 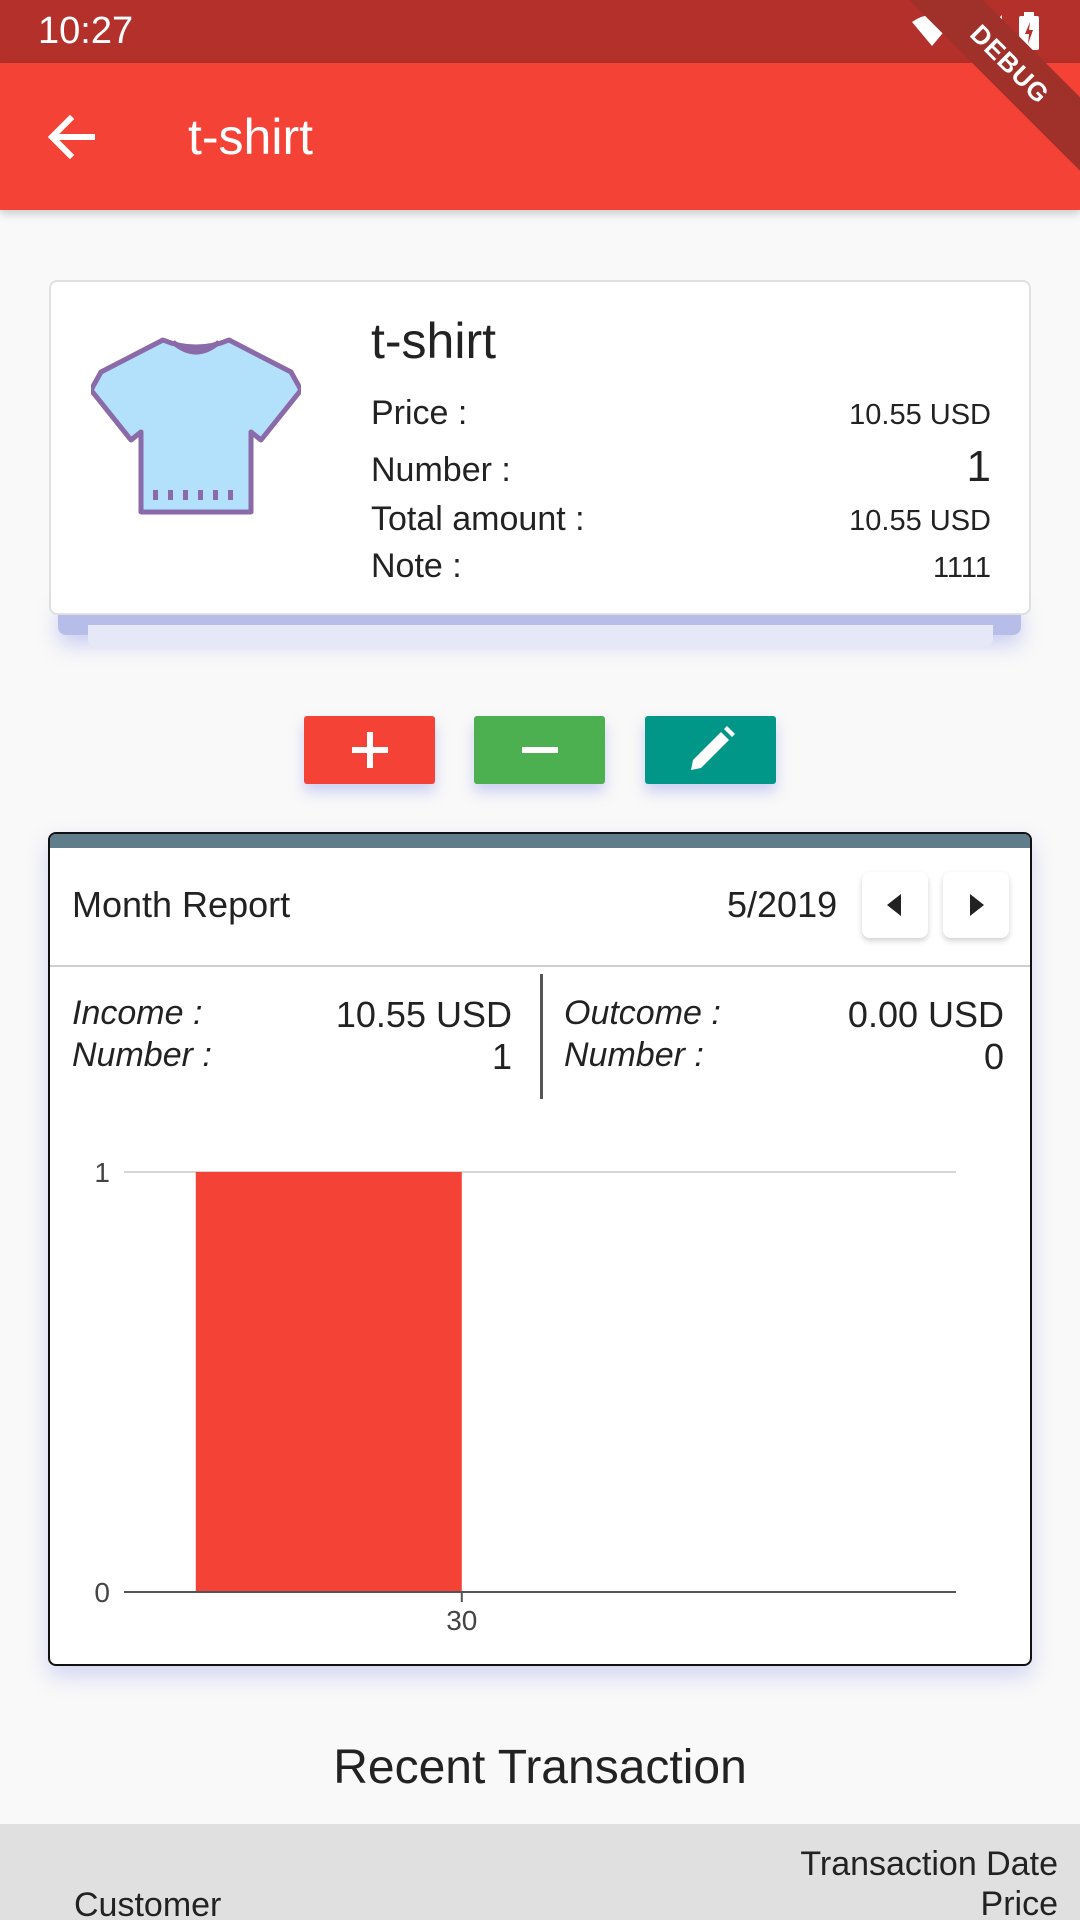 What do you see at coordinates (328, 1382) in the screenshot?
I see `chart-bar` at bounding box center [328, 1382].